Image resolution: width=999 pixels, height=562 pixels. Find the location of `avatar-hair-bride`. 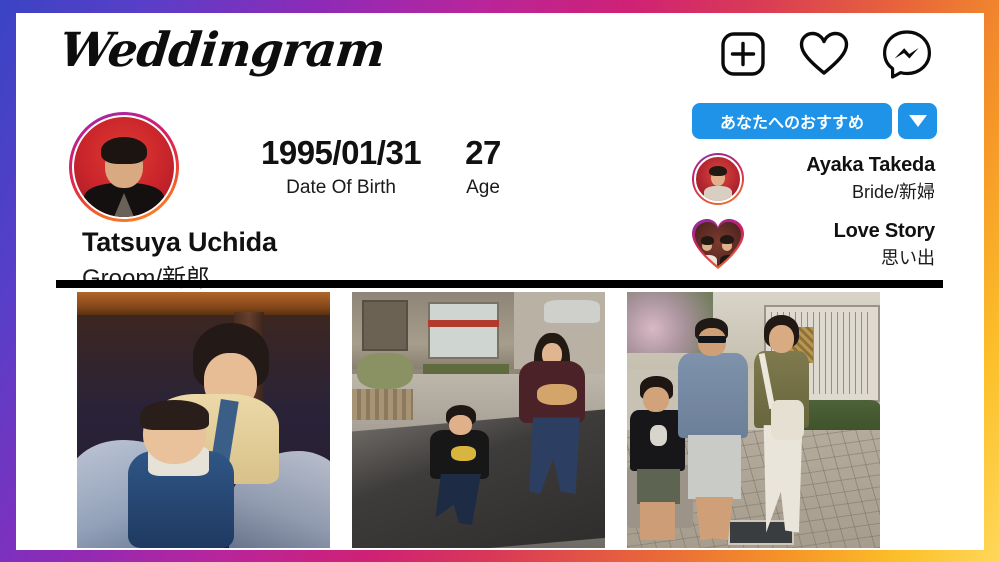

avatar-hair-bride is located at coordinates (708, 240).